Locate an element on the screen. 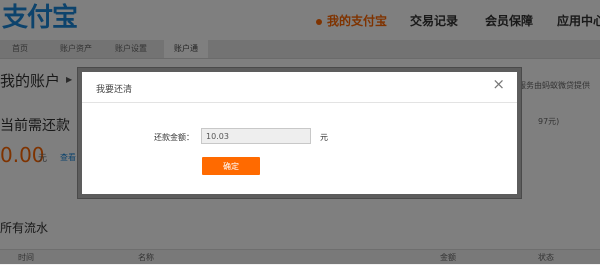 The width and height of the screenshot is (600, 265). amount-label: 还款金额： is located at coordinates (174, 137).